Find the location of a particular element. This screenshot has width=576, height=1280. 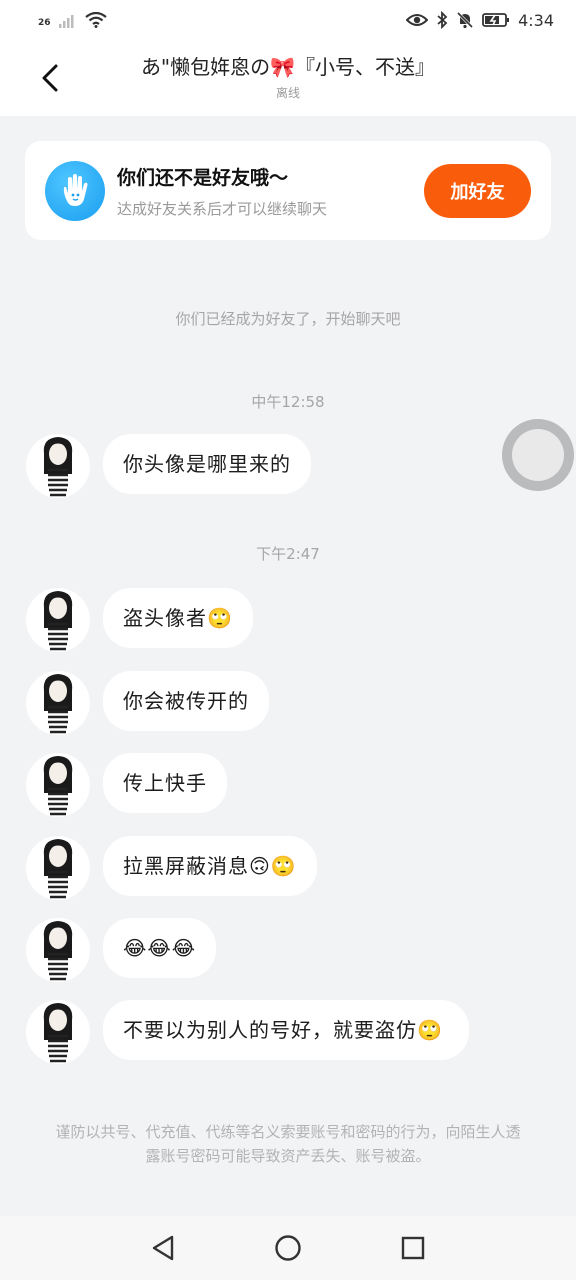

message-row: 盗头像者🙄 is located at coordinates (139, 620).